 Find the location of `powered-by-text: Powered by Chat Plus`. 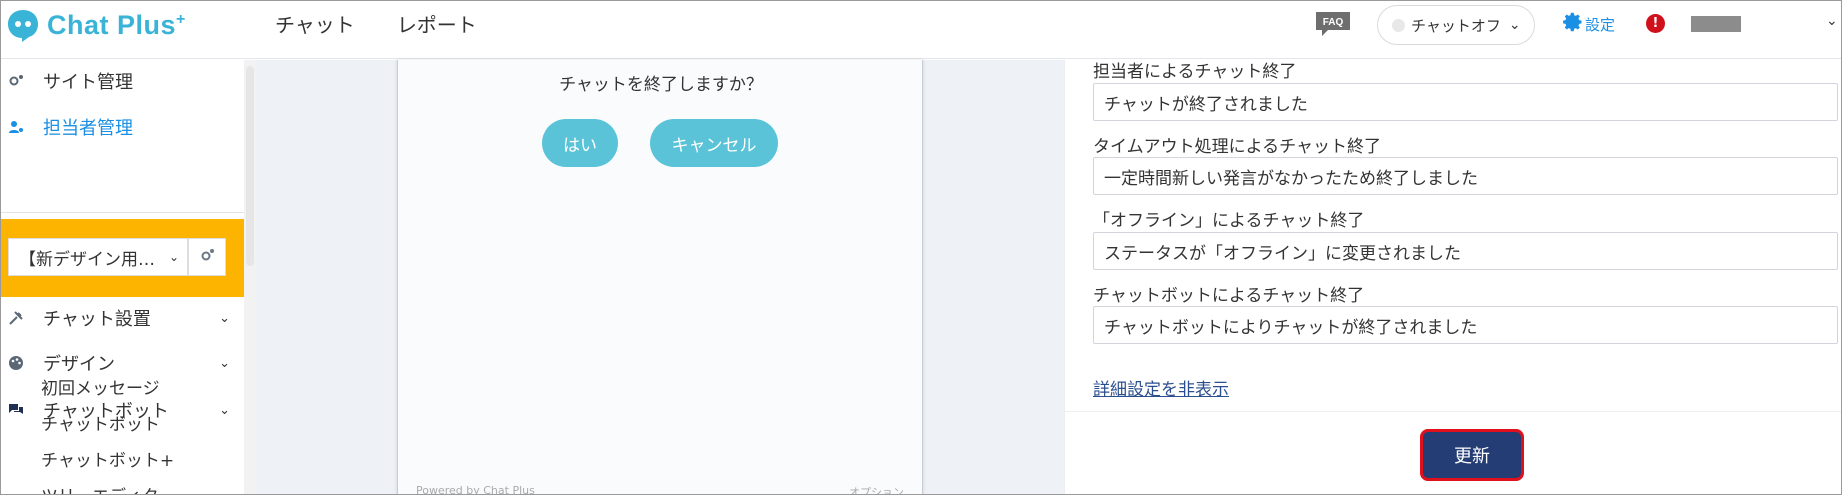

powered-by-text: Powered by Chat Plus is located at coordinates (475, 489).